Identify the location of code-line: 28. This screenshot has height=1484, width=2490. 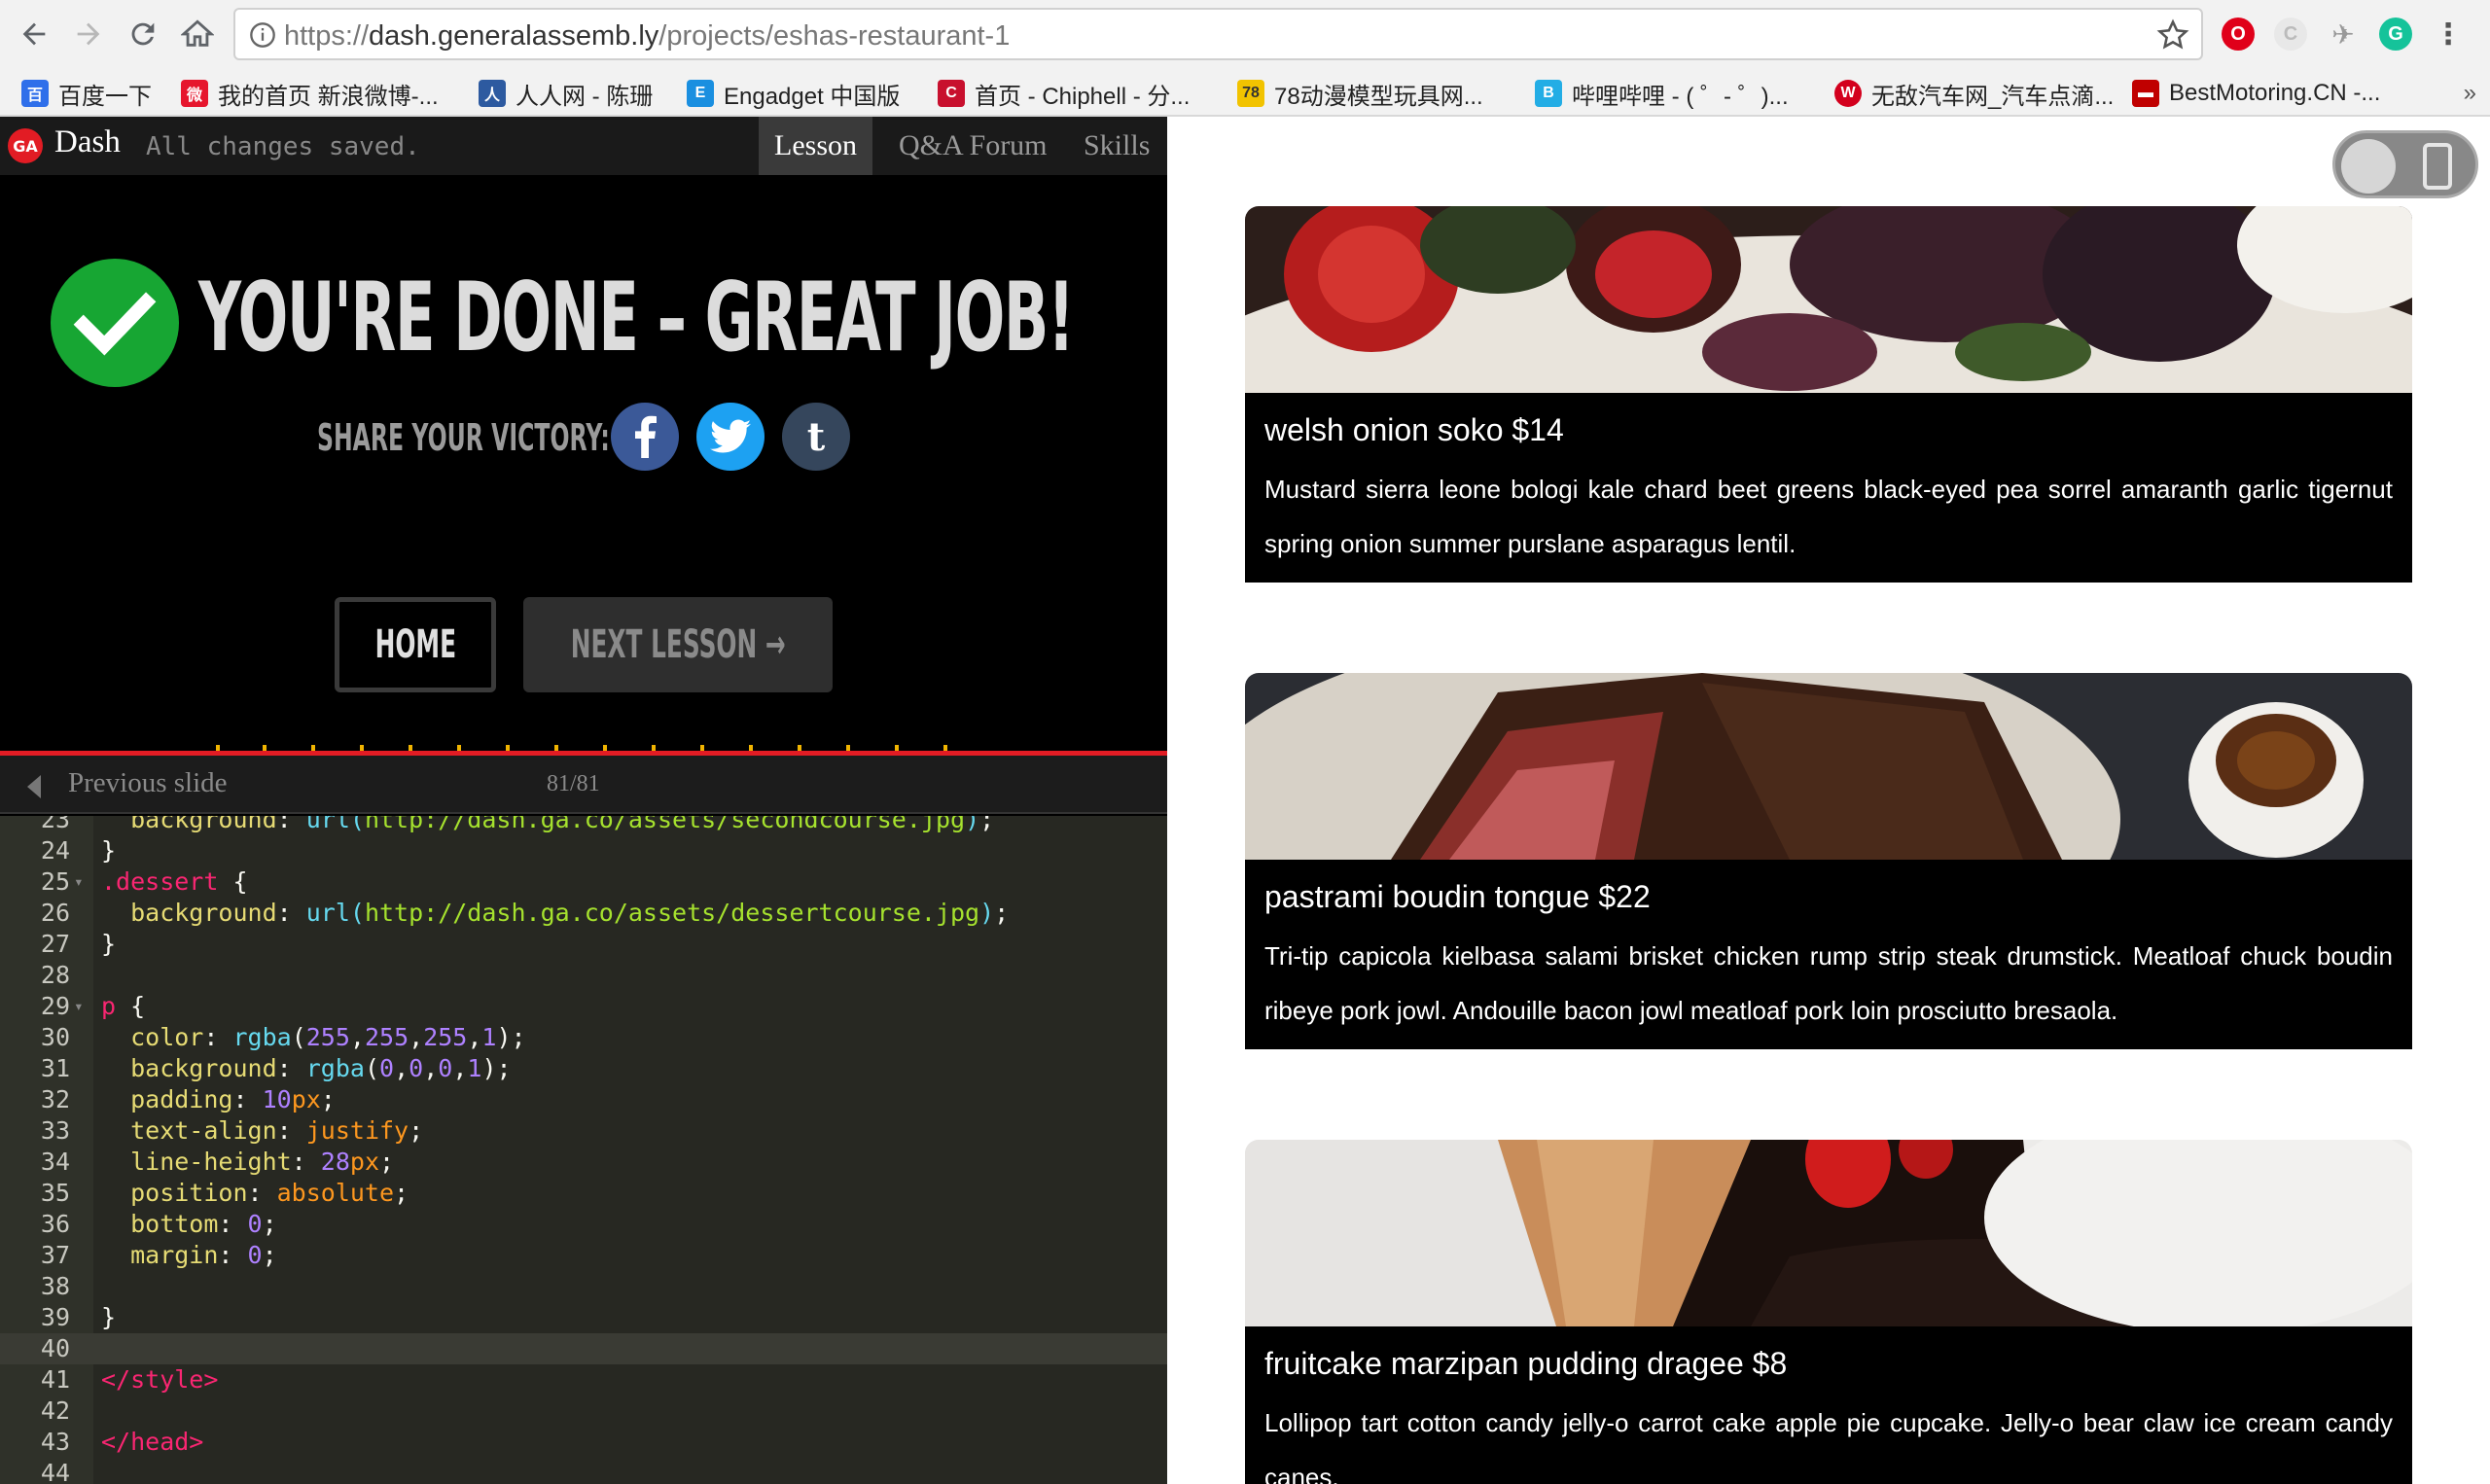
(583, 976).